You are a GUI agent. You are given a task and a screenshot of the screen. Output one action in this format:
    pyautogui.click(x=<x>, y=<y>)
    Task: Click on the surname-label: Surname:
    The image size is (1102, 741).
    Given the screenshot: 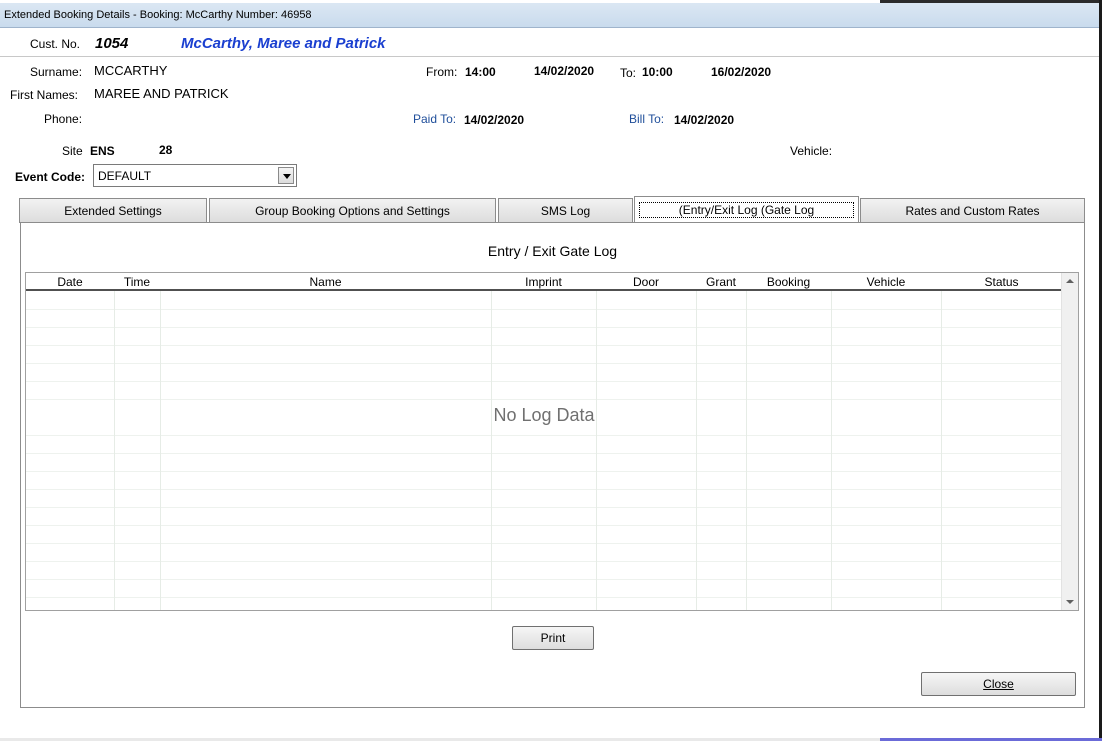 What is the action you would take?
    pyautogui.click(x=56, y=72)
    